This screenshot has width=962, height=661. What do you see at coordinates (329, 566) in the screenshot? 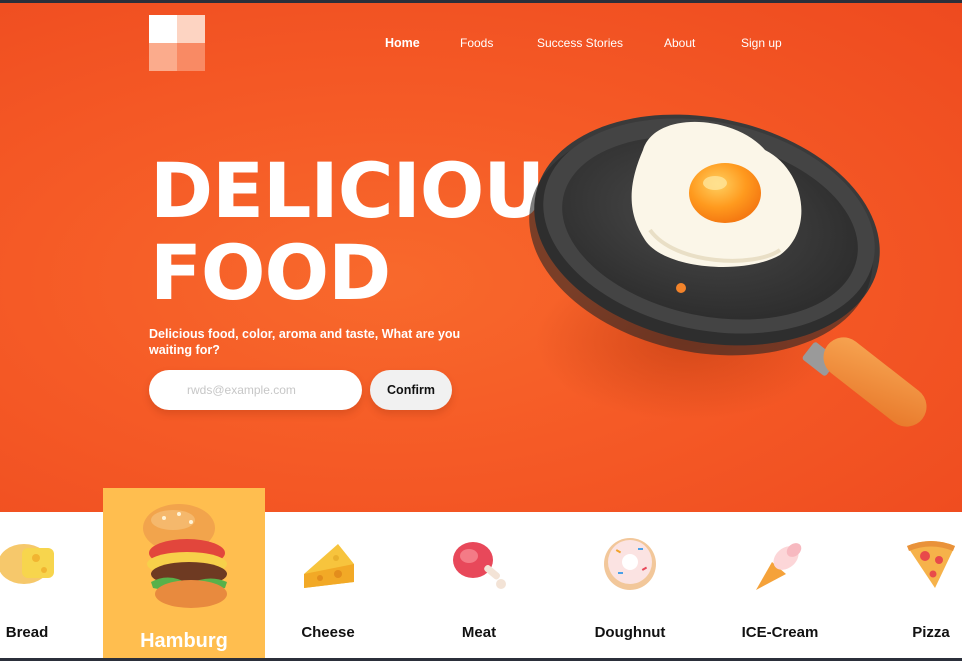
I see `cheese-icon` at bounding box center [329, 566].